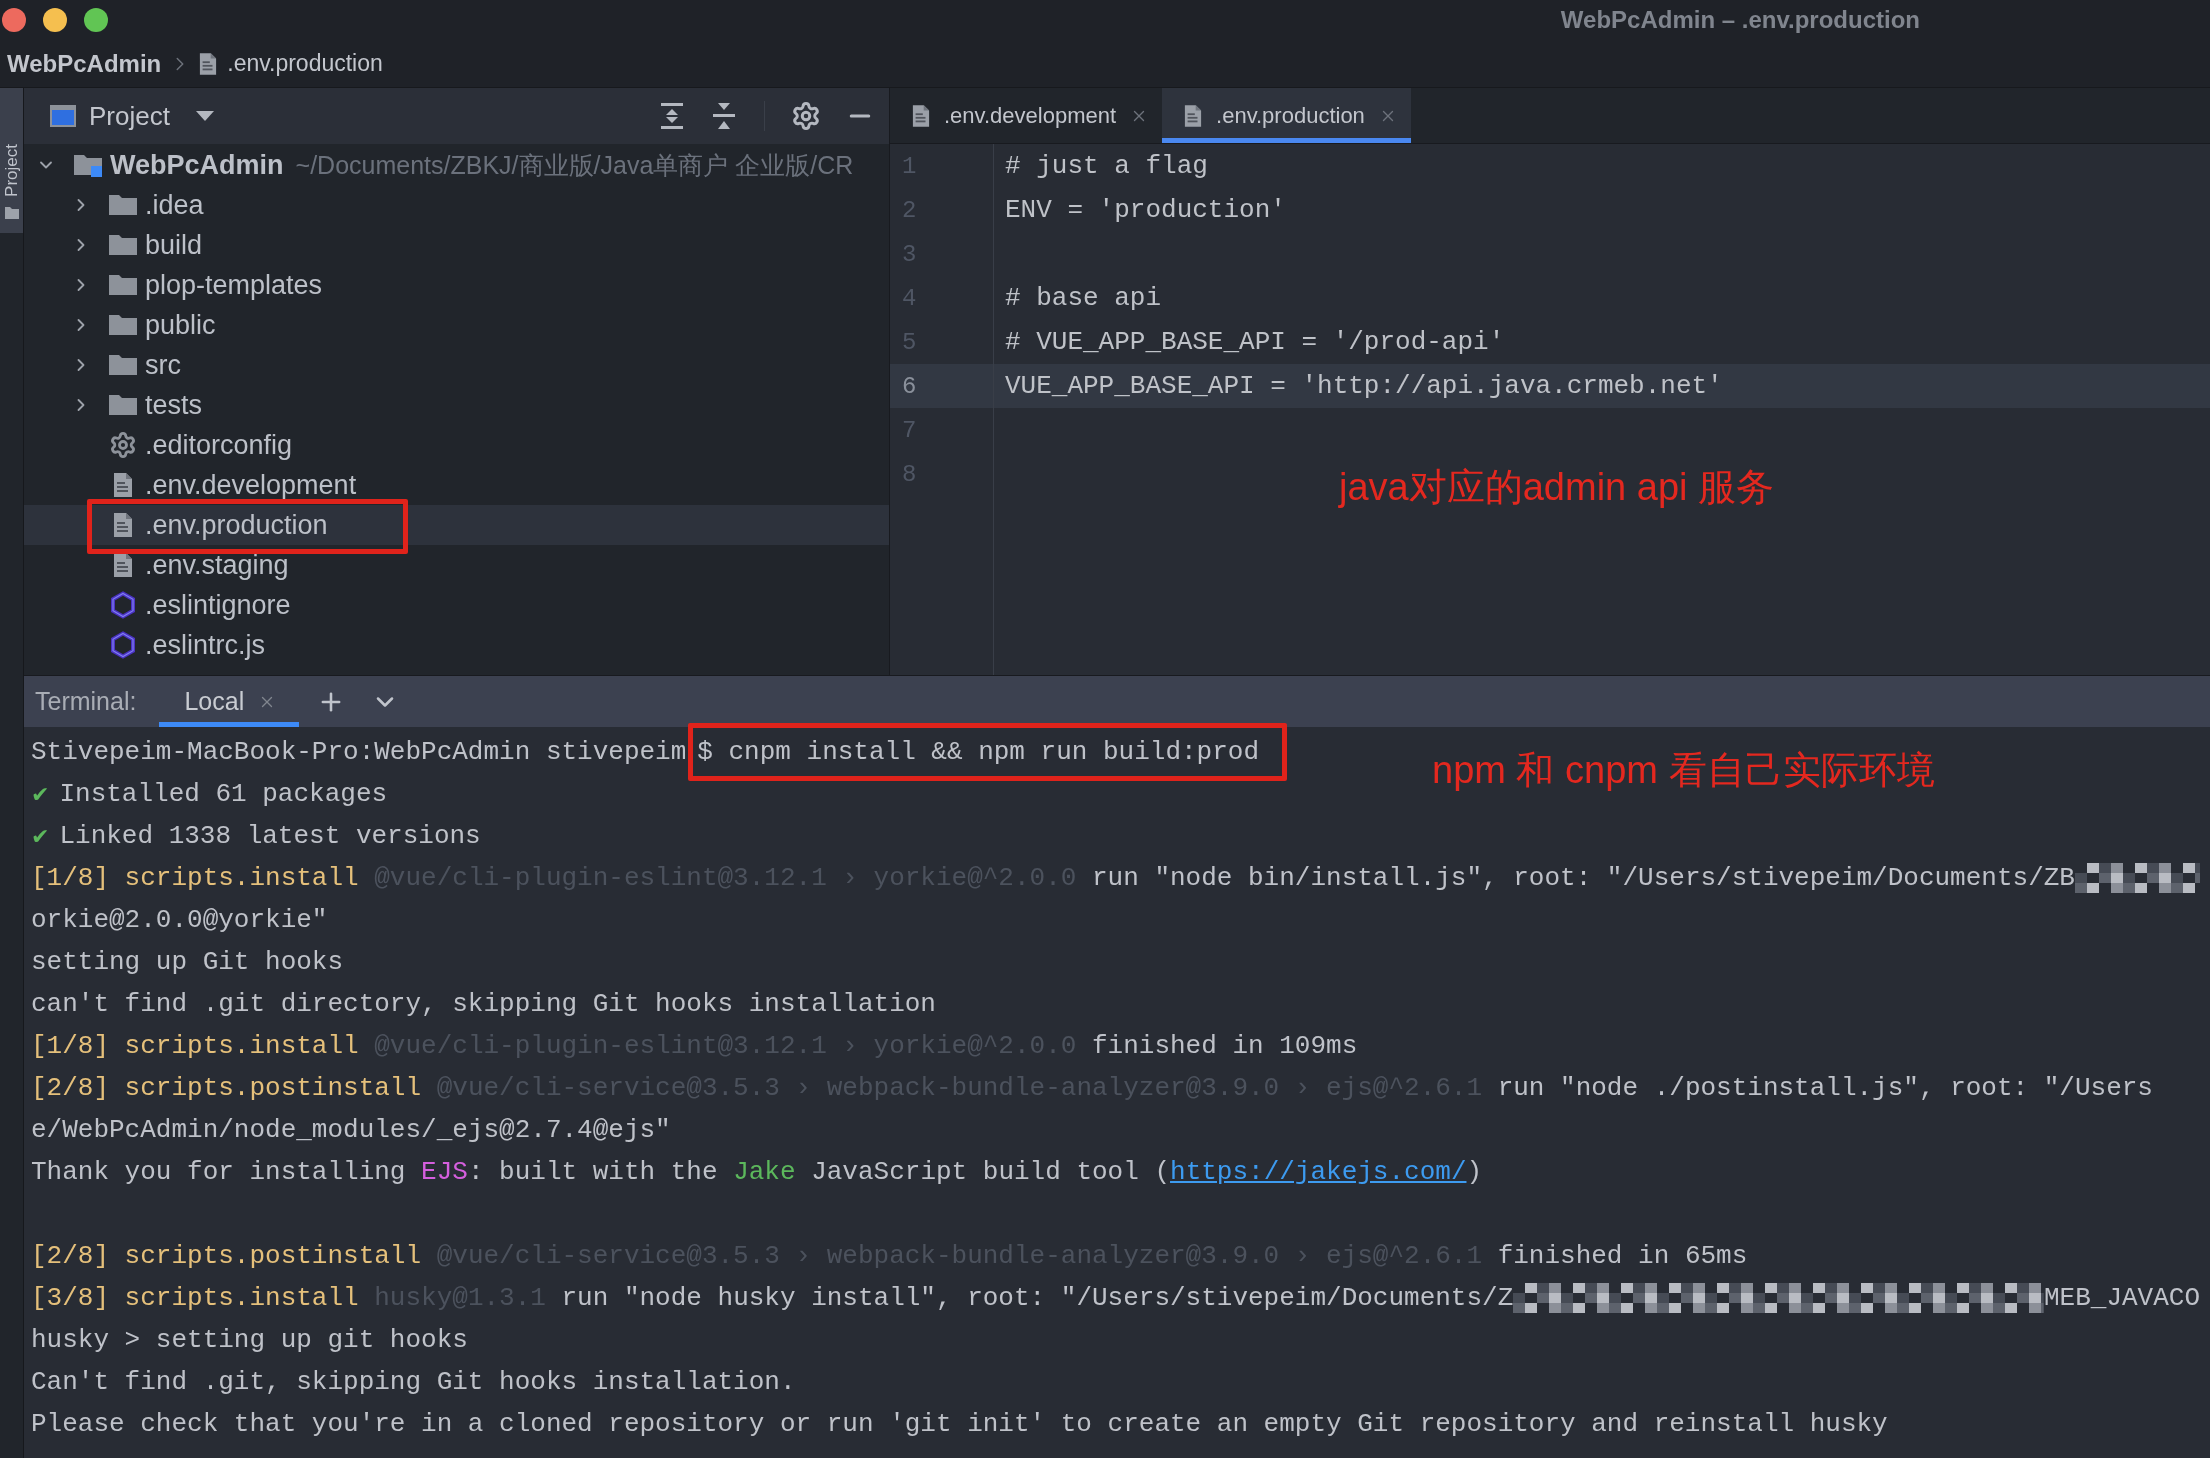  What do you see at coordinates (1026, 115) in the screenshot?
I see `editor-tab: .env.development` at bounding box center [1026, 115].